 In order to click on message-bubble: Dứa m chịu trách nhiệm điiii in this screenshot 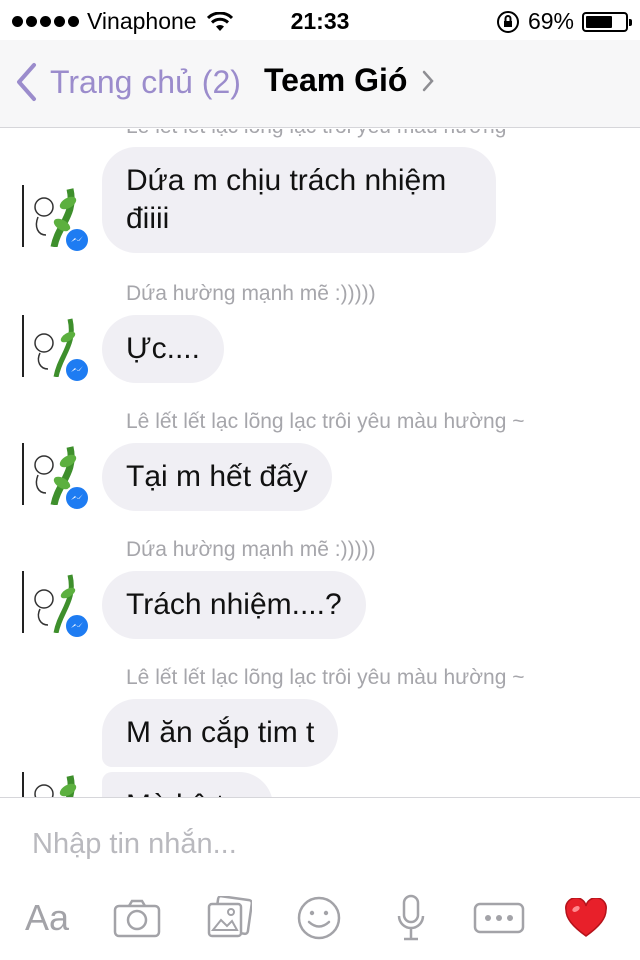, I will do `click(299, 200)`.